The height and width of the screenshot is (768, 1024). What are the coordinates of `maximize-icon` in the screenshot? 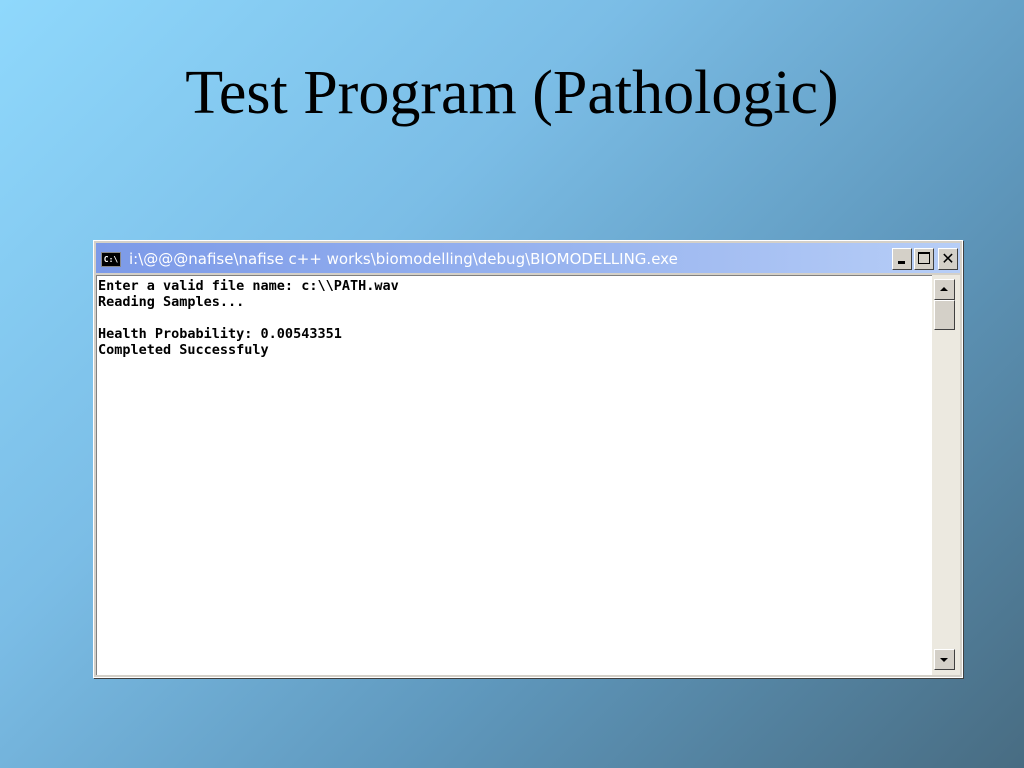 It's located at (924, 258).